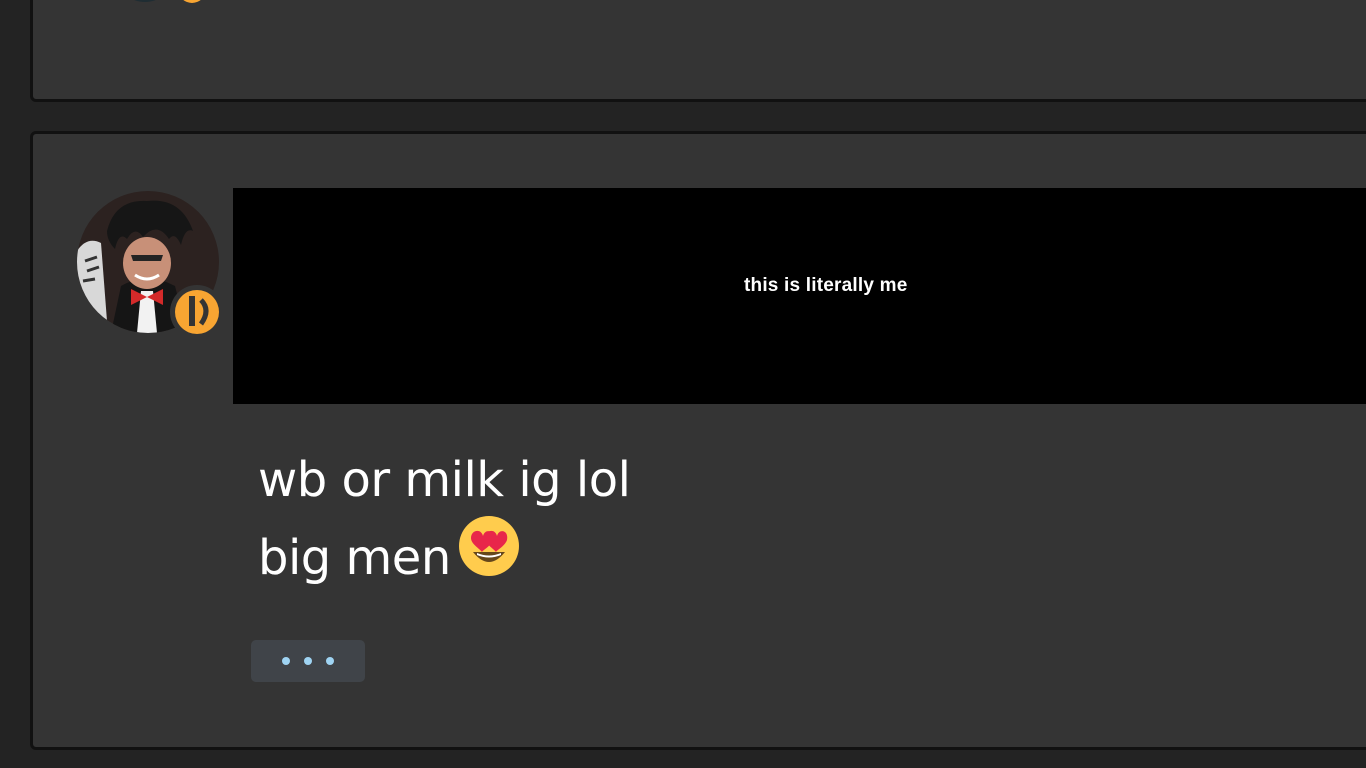  What do you see at coordinates (698, 51) in the screenshot?
I see `previous-post-card` at bounding box center [698, 51].